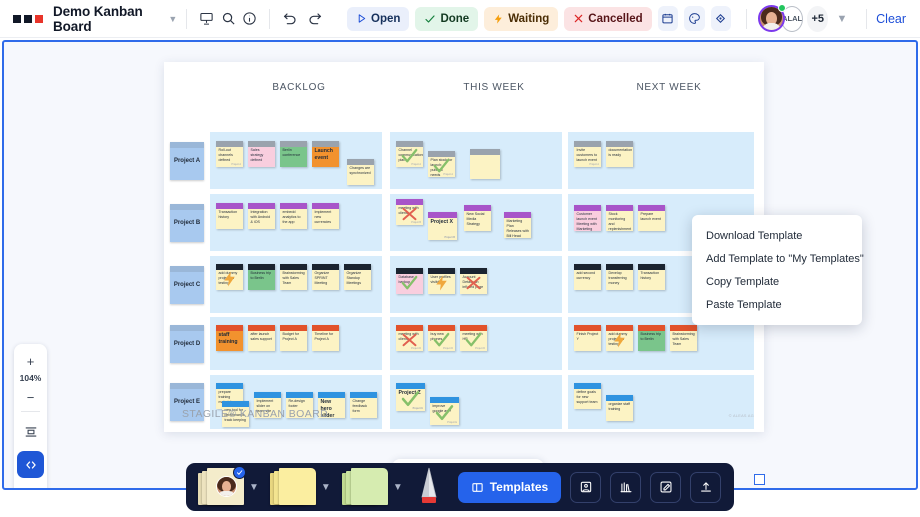  Describe the element at coordinates (721, 18) in the screenshot. I see `diamond-icon` at that location.